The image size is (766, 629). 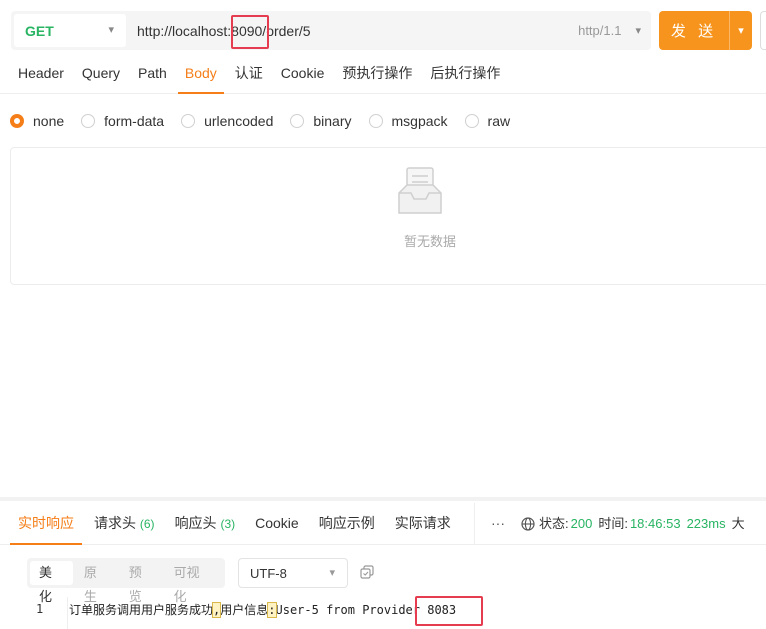 What do you see at coordinates (268, 573) in the screenshot?
I see `encoding-value: UTF-8` at bounding box center [268, 573].